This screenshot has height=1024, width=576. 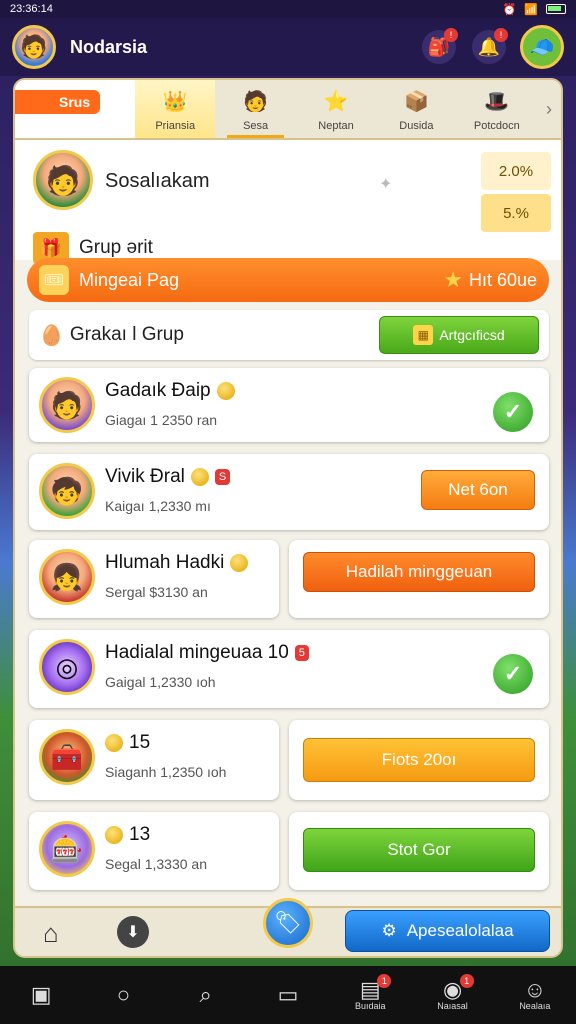 What do you see at coordinates (301, 653) in the screenshot?
I see `badge: 5` at bounding box center [301, 653].